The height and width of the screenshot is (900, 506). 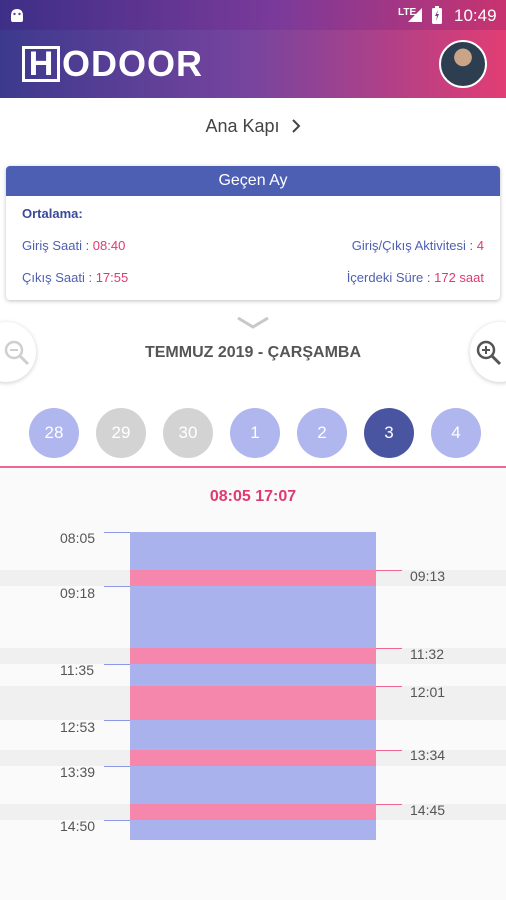 I want to click on entry-time-label: 08:05, so click(x=78, y=538).